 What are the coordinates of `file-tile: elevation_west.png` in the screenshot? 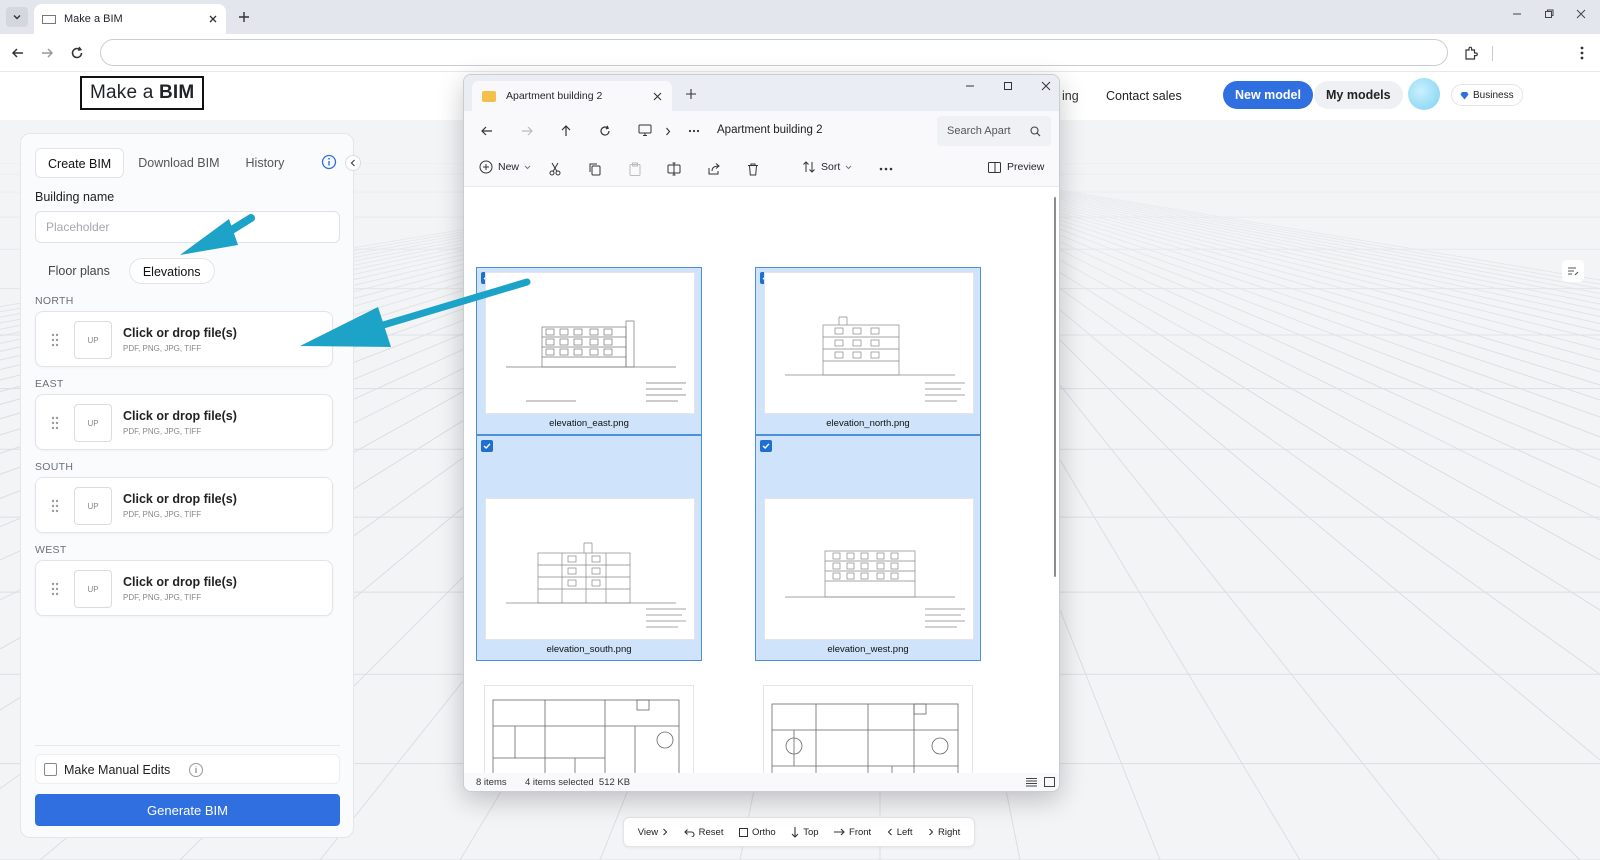 It's located at (868, 548).